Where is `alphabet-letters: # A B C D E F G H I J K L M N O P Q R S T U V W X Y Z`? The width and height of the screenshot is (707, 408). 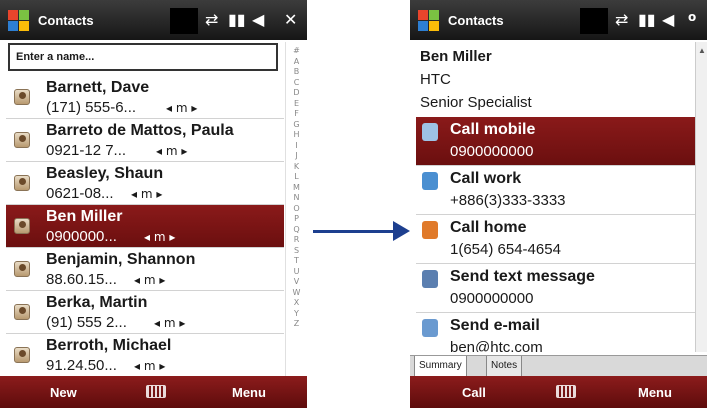
alphabet-letters: # A B C D E F G H I J K L M N O P Q R S T U V W X Y Z is located at coordinates (296, 188).